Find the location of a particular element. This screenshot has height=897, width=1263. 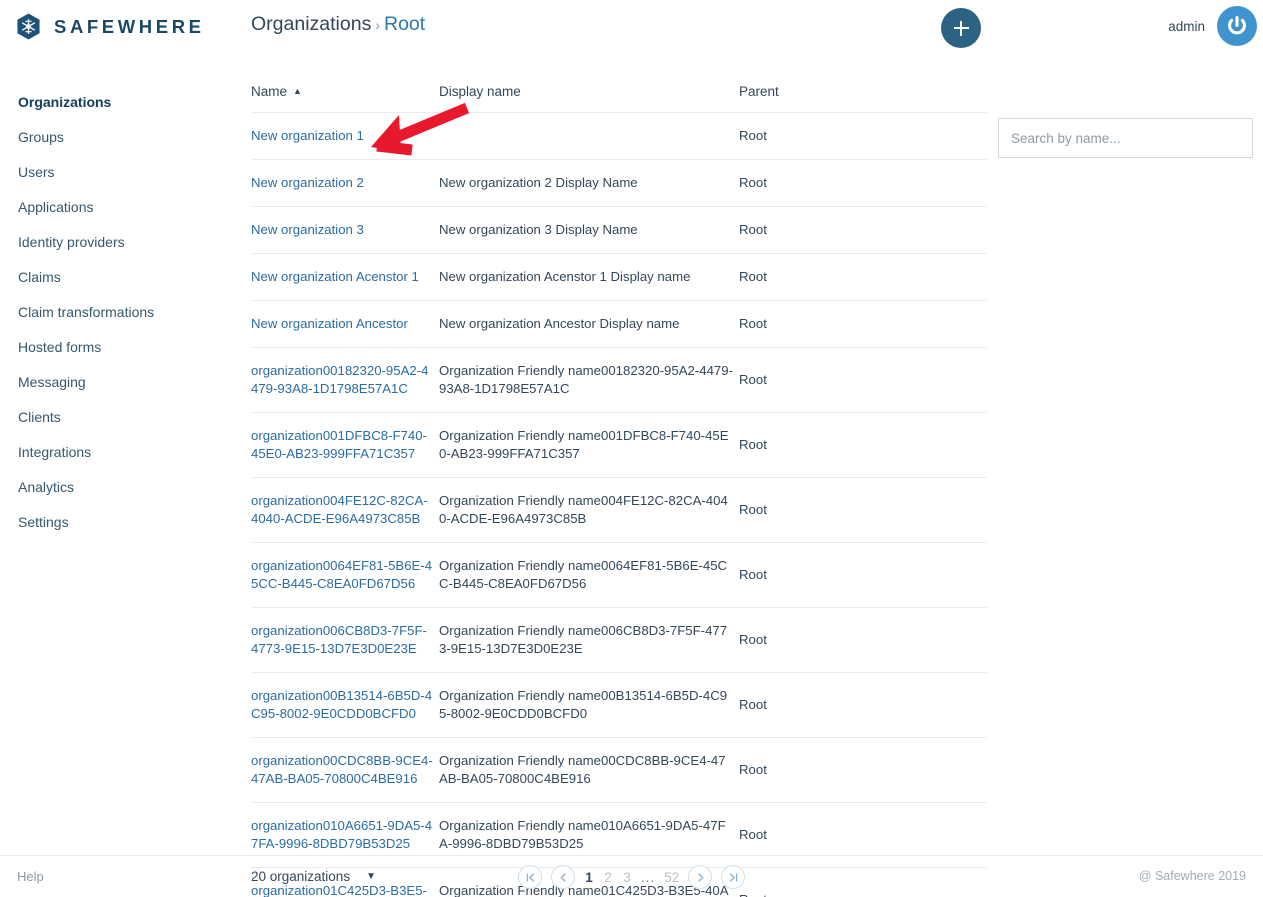

prev-page-icon is located at coordinates (563, 877).